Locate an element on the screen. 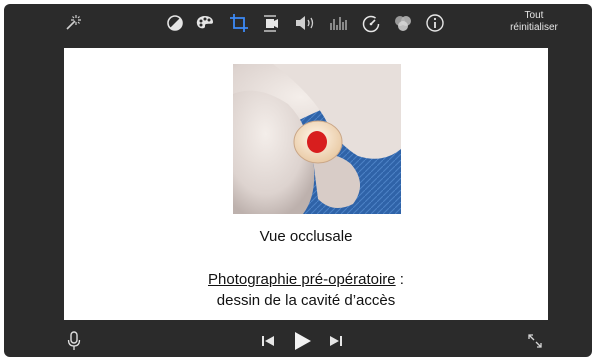  info-icon is located at coordinates (435, 23).